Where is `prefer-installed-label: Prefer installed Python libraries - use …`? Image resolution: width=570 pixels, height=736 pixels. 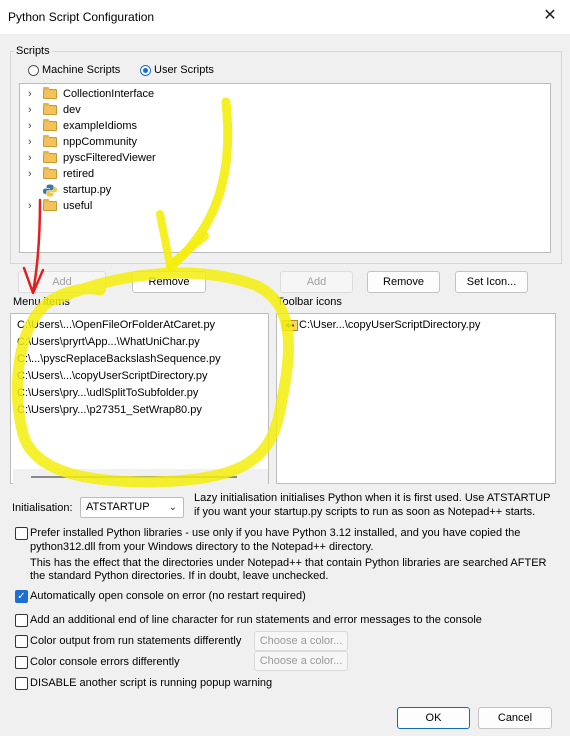
prefer-installed-label: Prefer installed Python libraries - use … is located at coordinates (275, 533).